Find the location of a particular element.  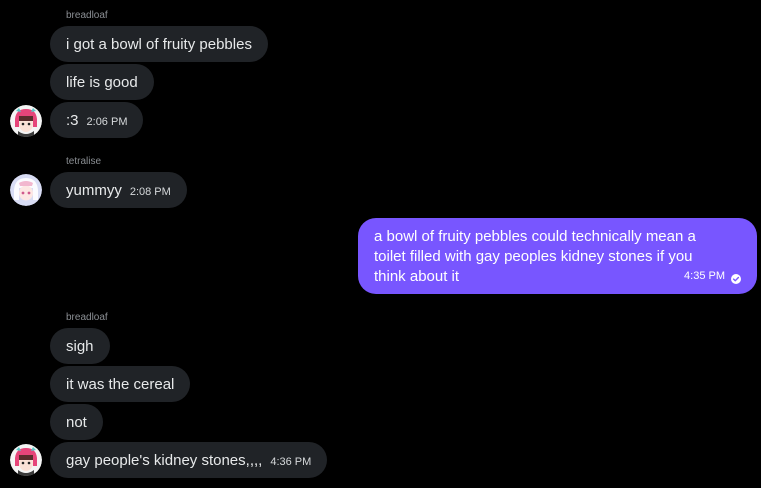

message-timestamp: 4:35 PM is located at coordinates (704, 276).